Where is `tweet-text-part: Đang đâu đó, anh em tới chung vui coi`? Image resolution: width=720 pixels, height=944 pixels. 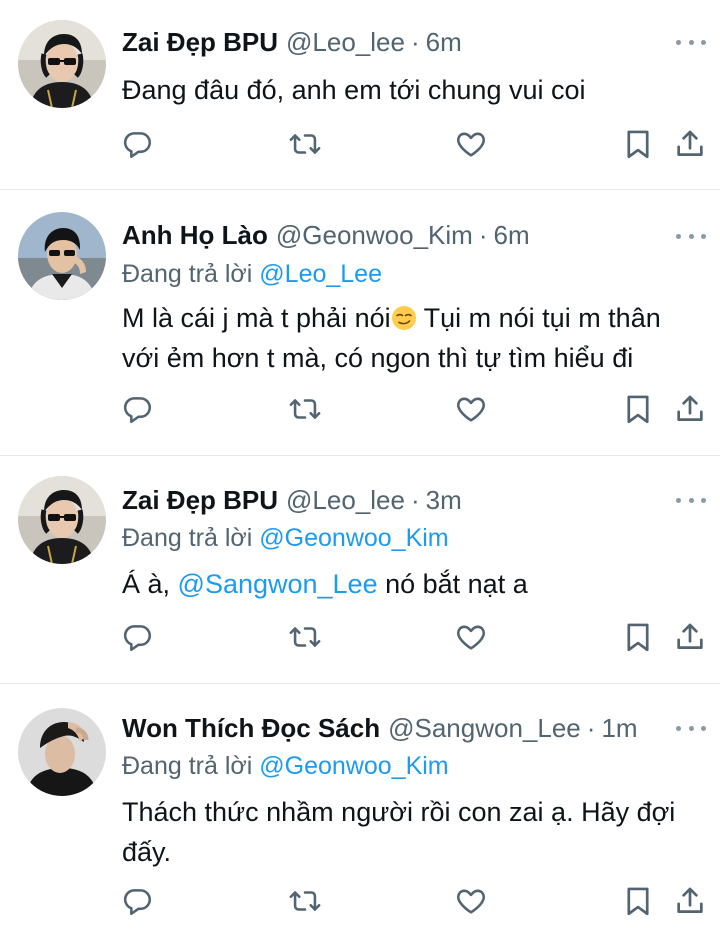 tweet-text-part: Đang đâu đó, anh em tới chung vui coi is located at coordinates (354, 90).